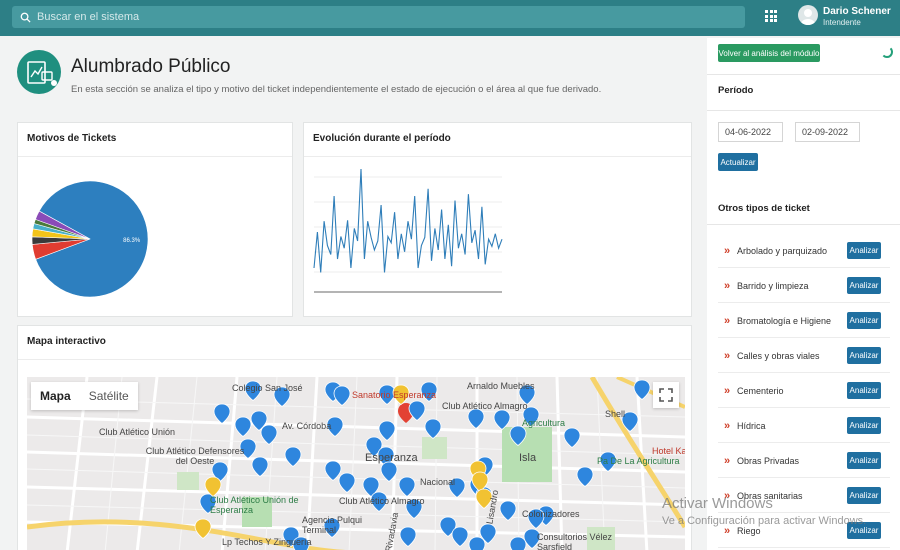  What do you see at coordinates (804, 391) in the screenshot?
I see `ticket-row: » Cementerio Analizar` at bounding box center [804, 391].